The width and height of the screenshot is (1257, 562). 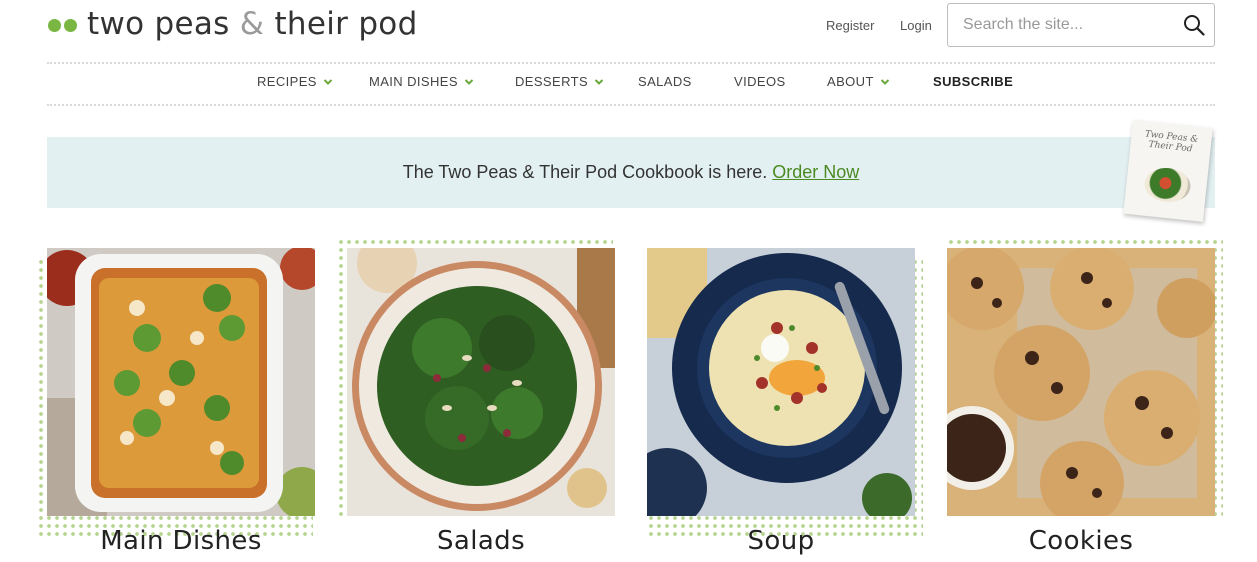 What do you see at coordinates (1059, 25) in the screenshot?
I see `search-input` at bounding box center [1059, 25].